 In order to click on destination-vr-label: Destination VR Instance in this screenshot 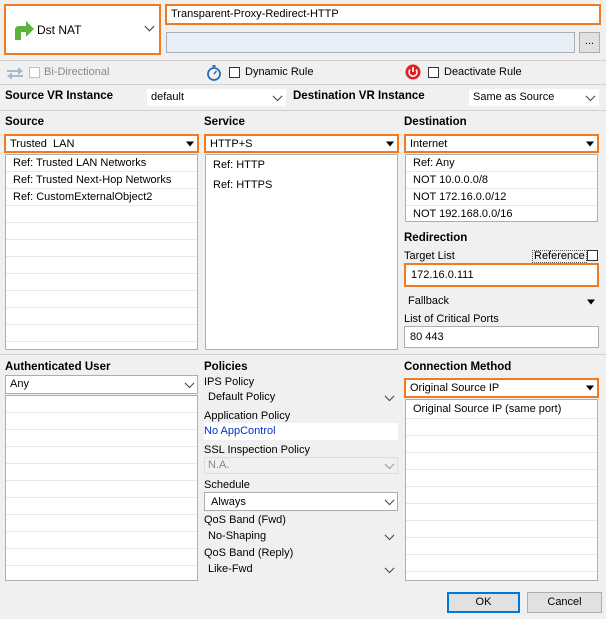, I will do `click(359, 96)`.